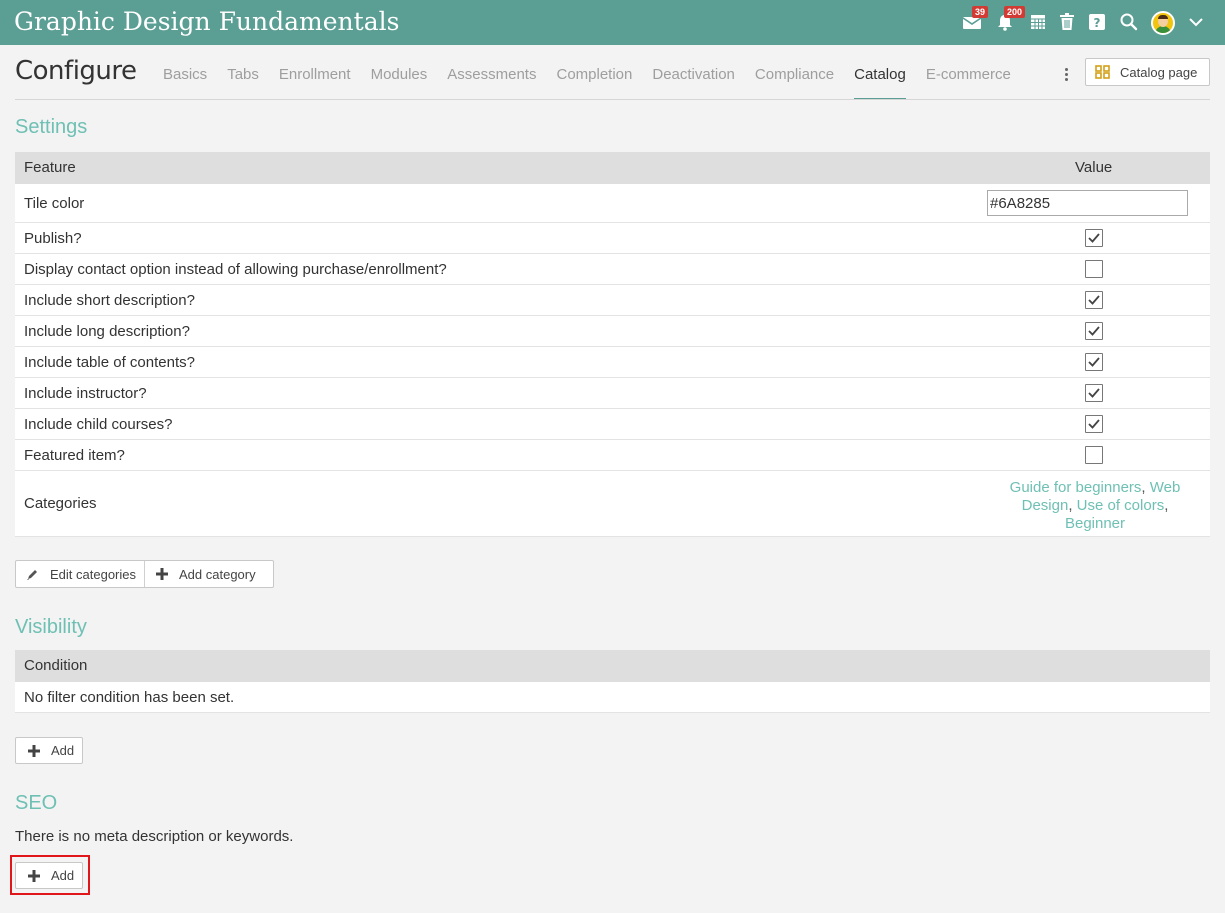 This screenshot has width=1225, height=913. Describe the element at coordinates (1196, 22) in the screenshot. I see `chevron-down-icon` at that location.